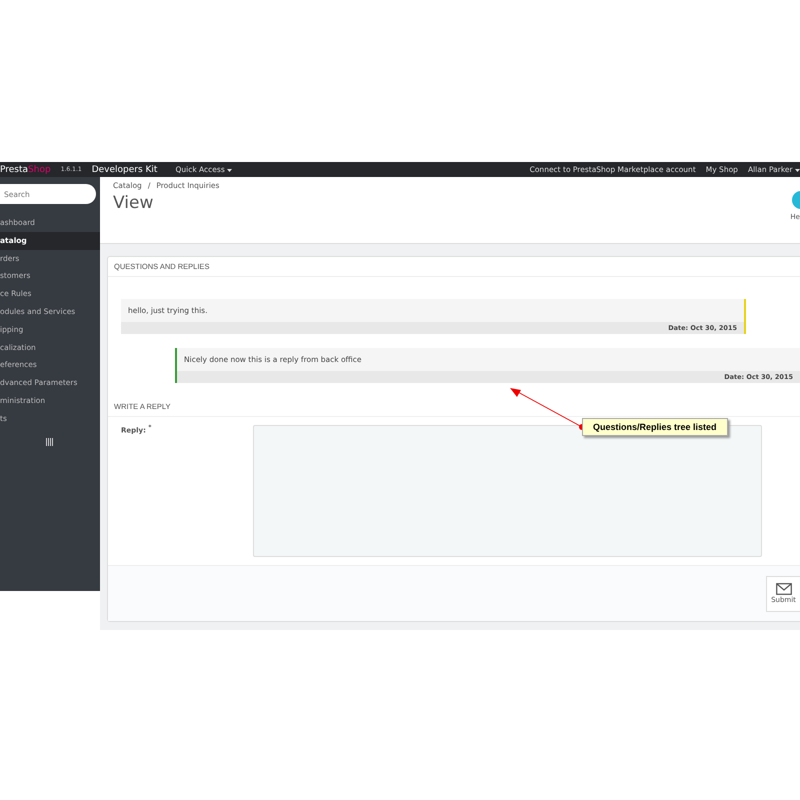 The height and width of the screenshot is (800, 800). I want to click on collapse-icon, so click(50, 442).